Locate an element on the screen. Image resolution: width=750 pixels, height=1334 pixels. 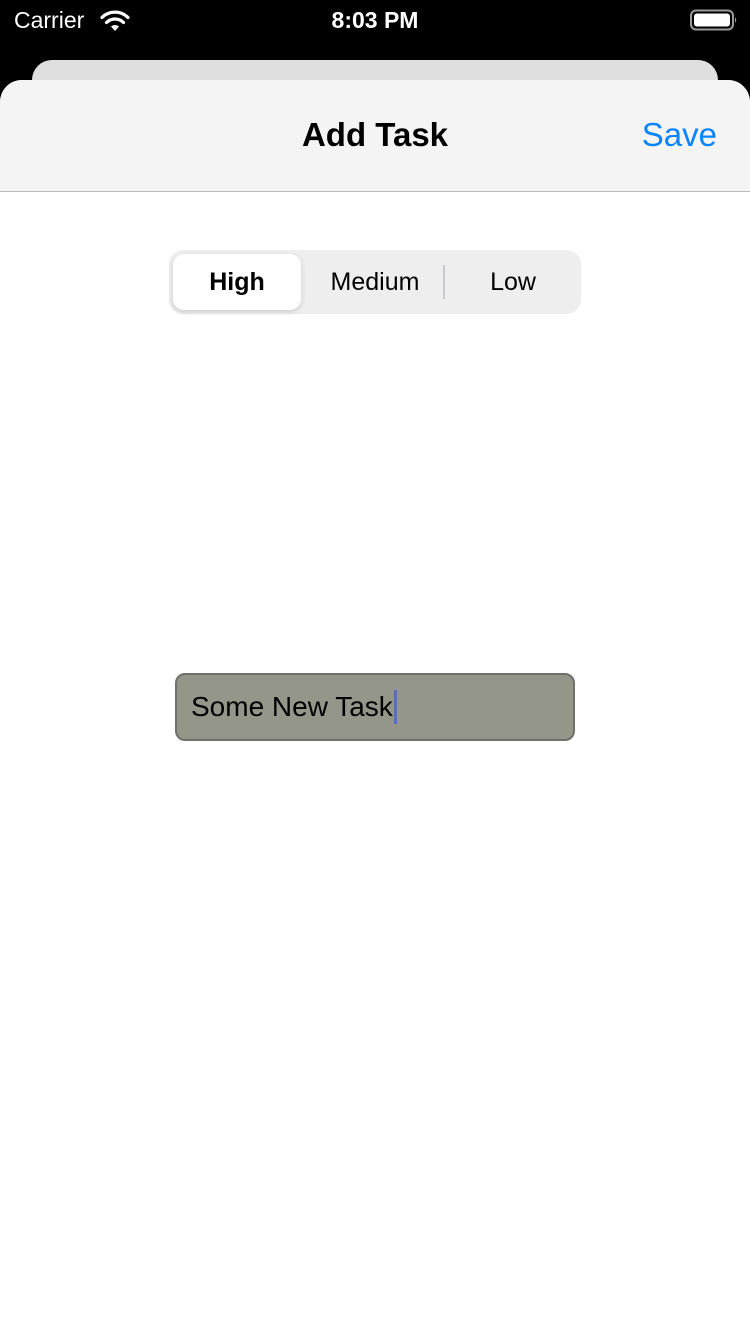
segment-low: Low is located at coordinates (513, 282).